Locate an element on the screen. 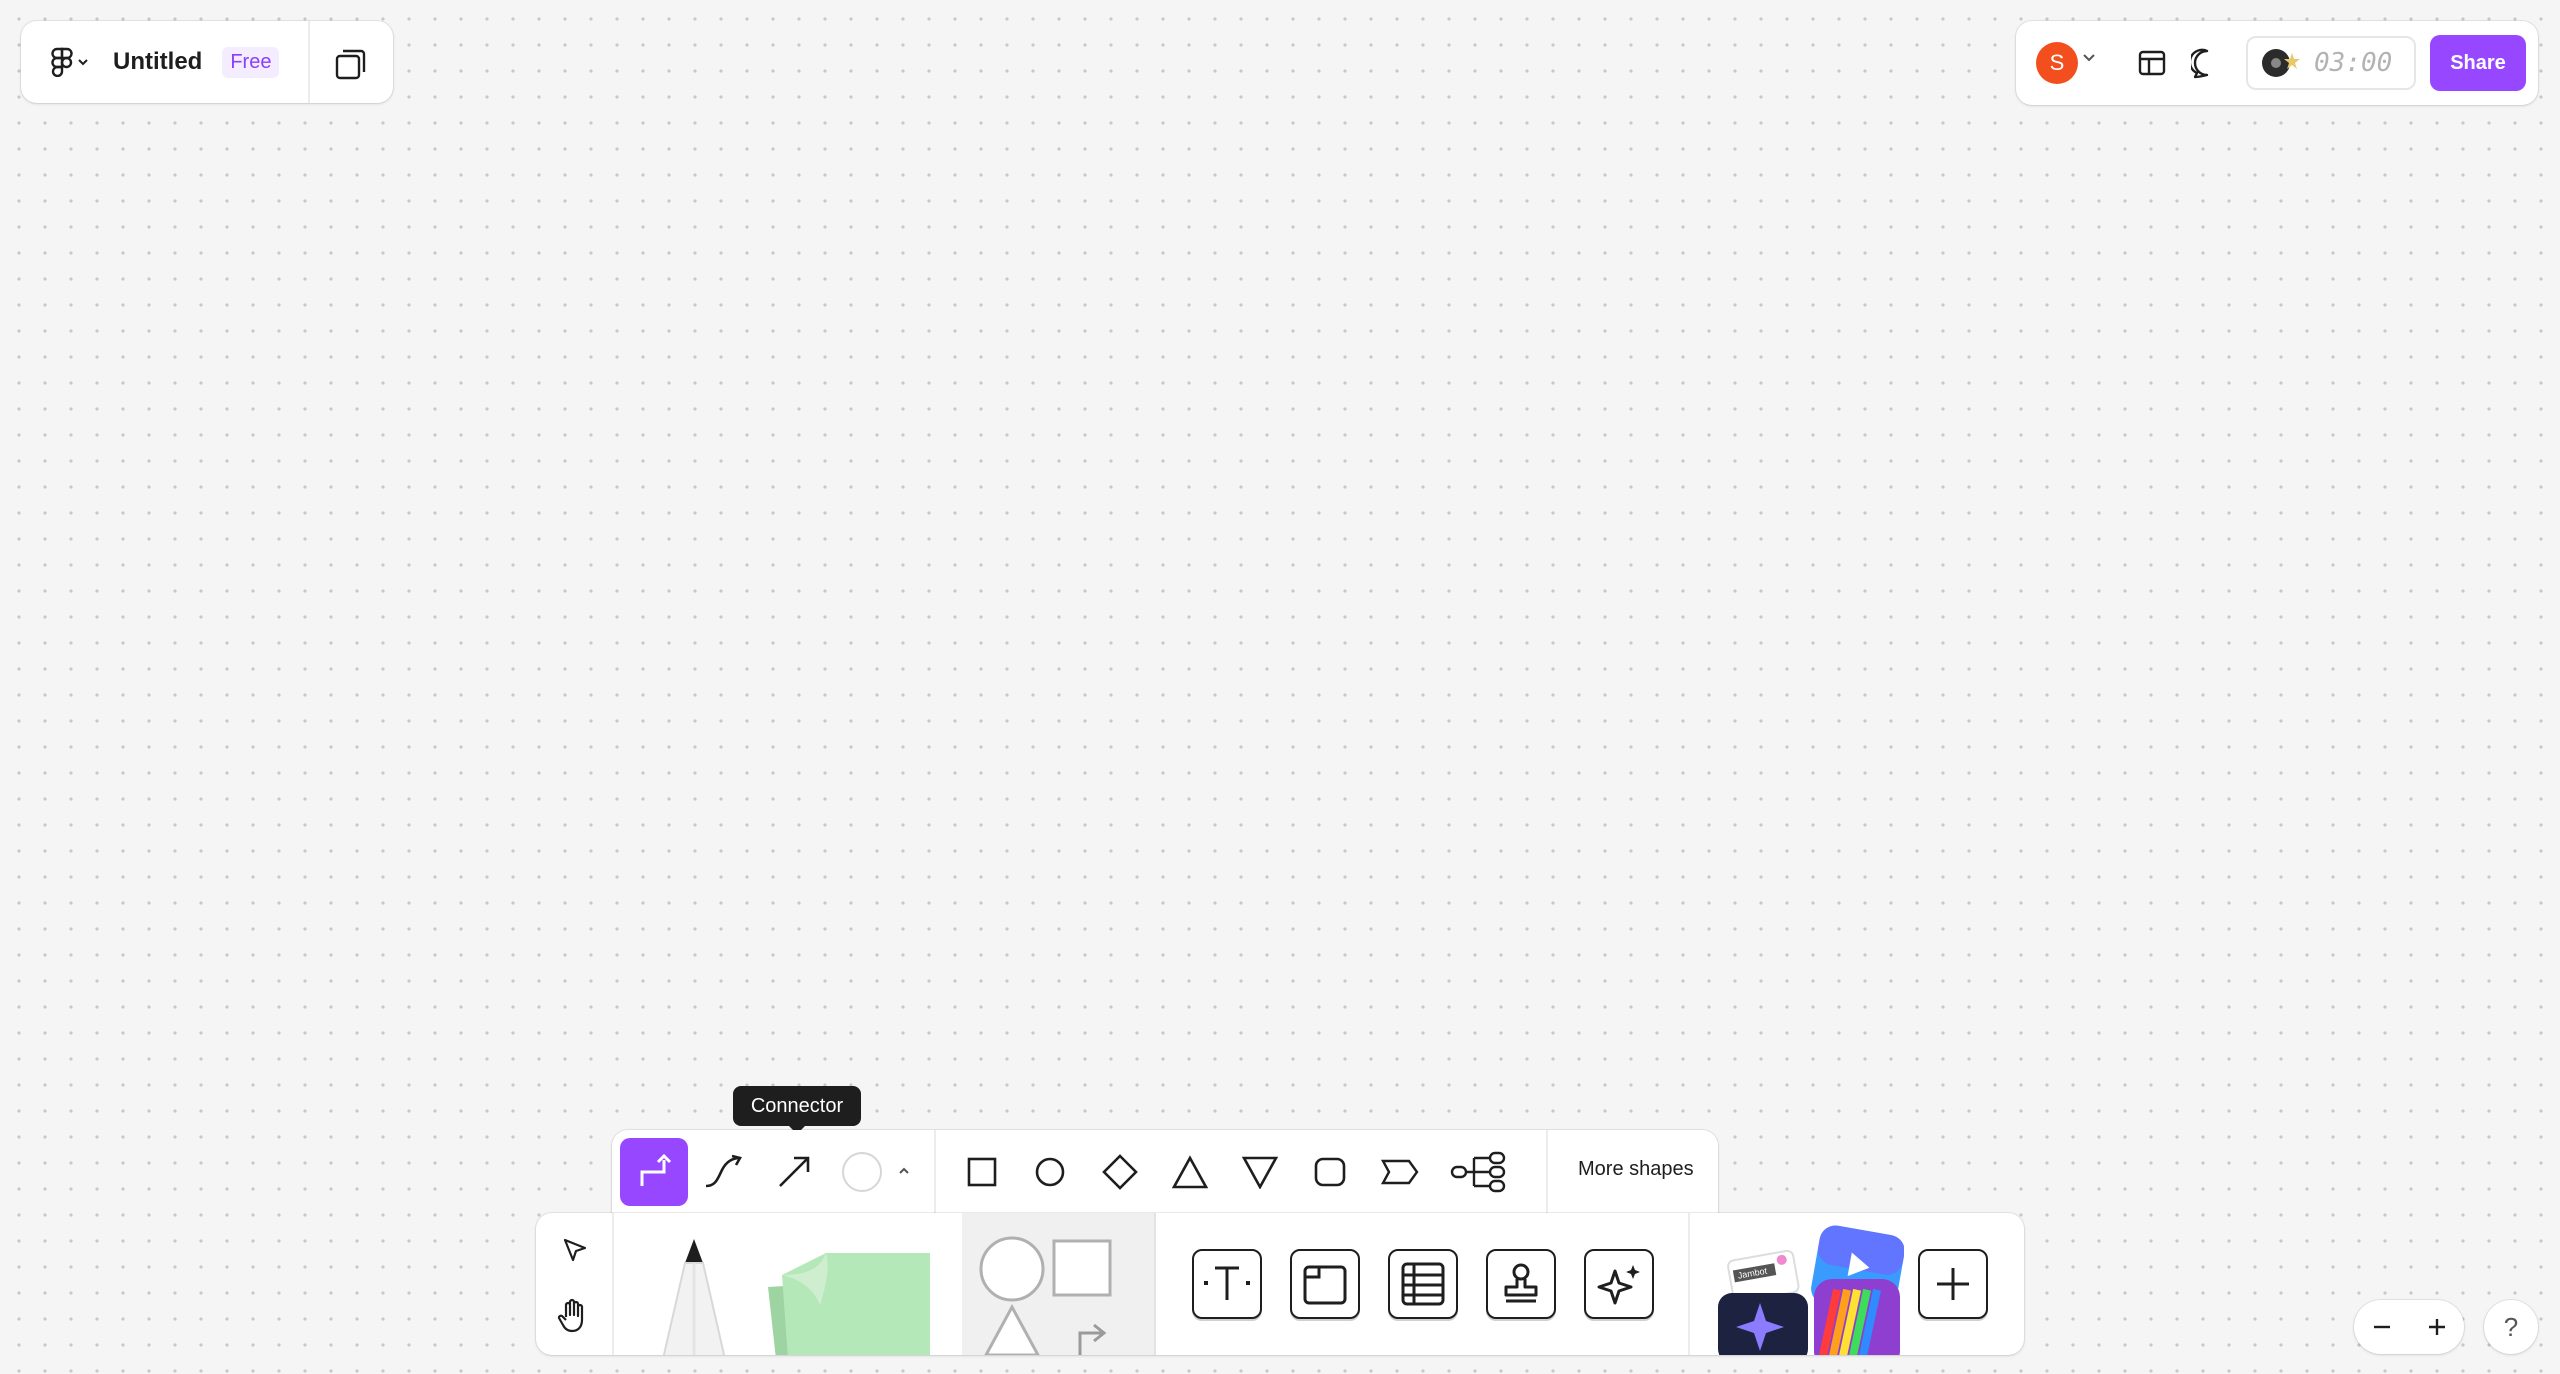  navigation-tools is located at coordinates (574, 1284).